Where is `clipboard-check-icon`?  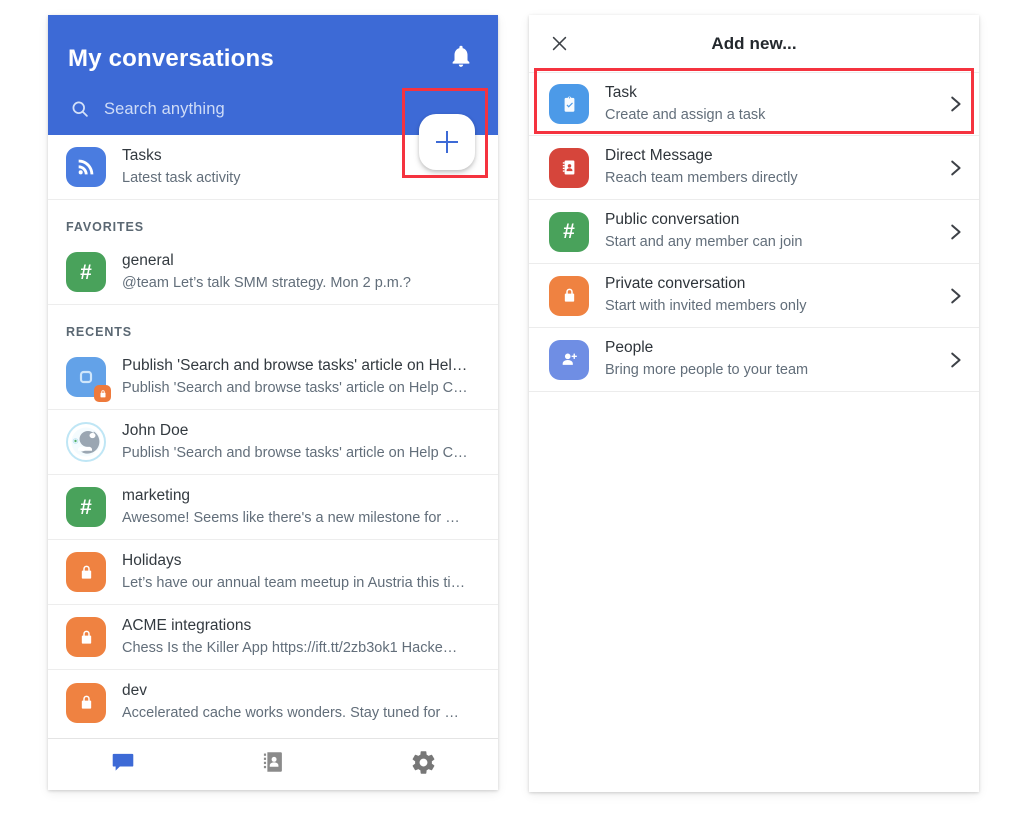 clipboard-check-icon is located at coordinates (569, 104).